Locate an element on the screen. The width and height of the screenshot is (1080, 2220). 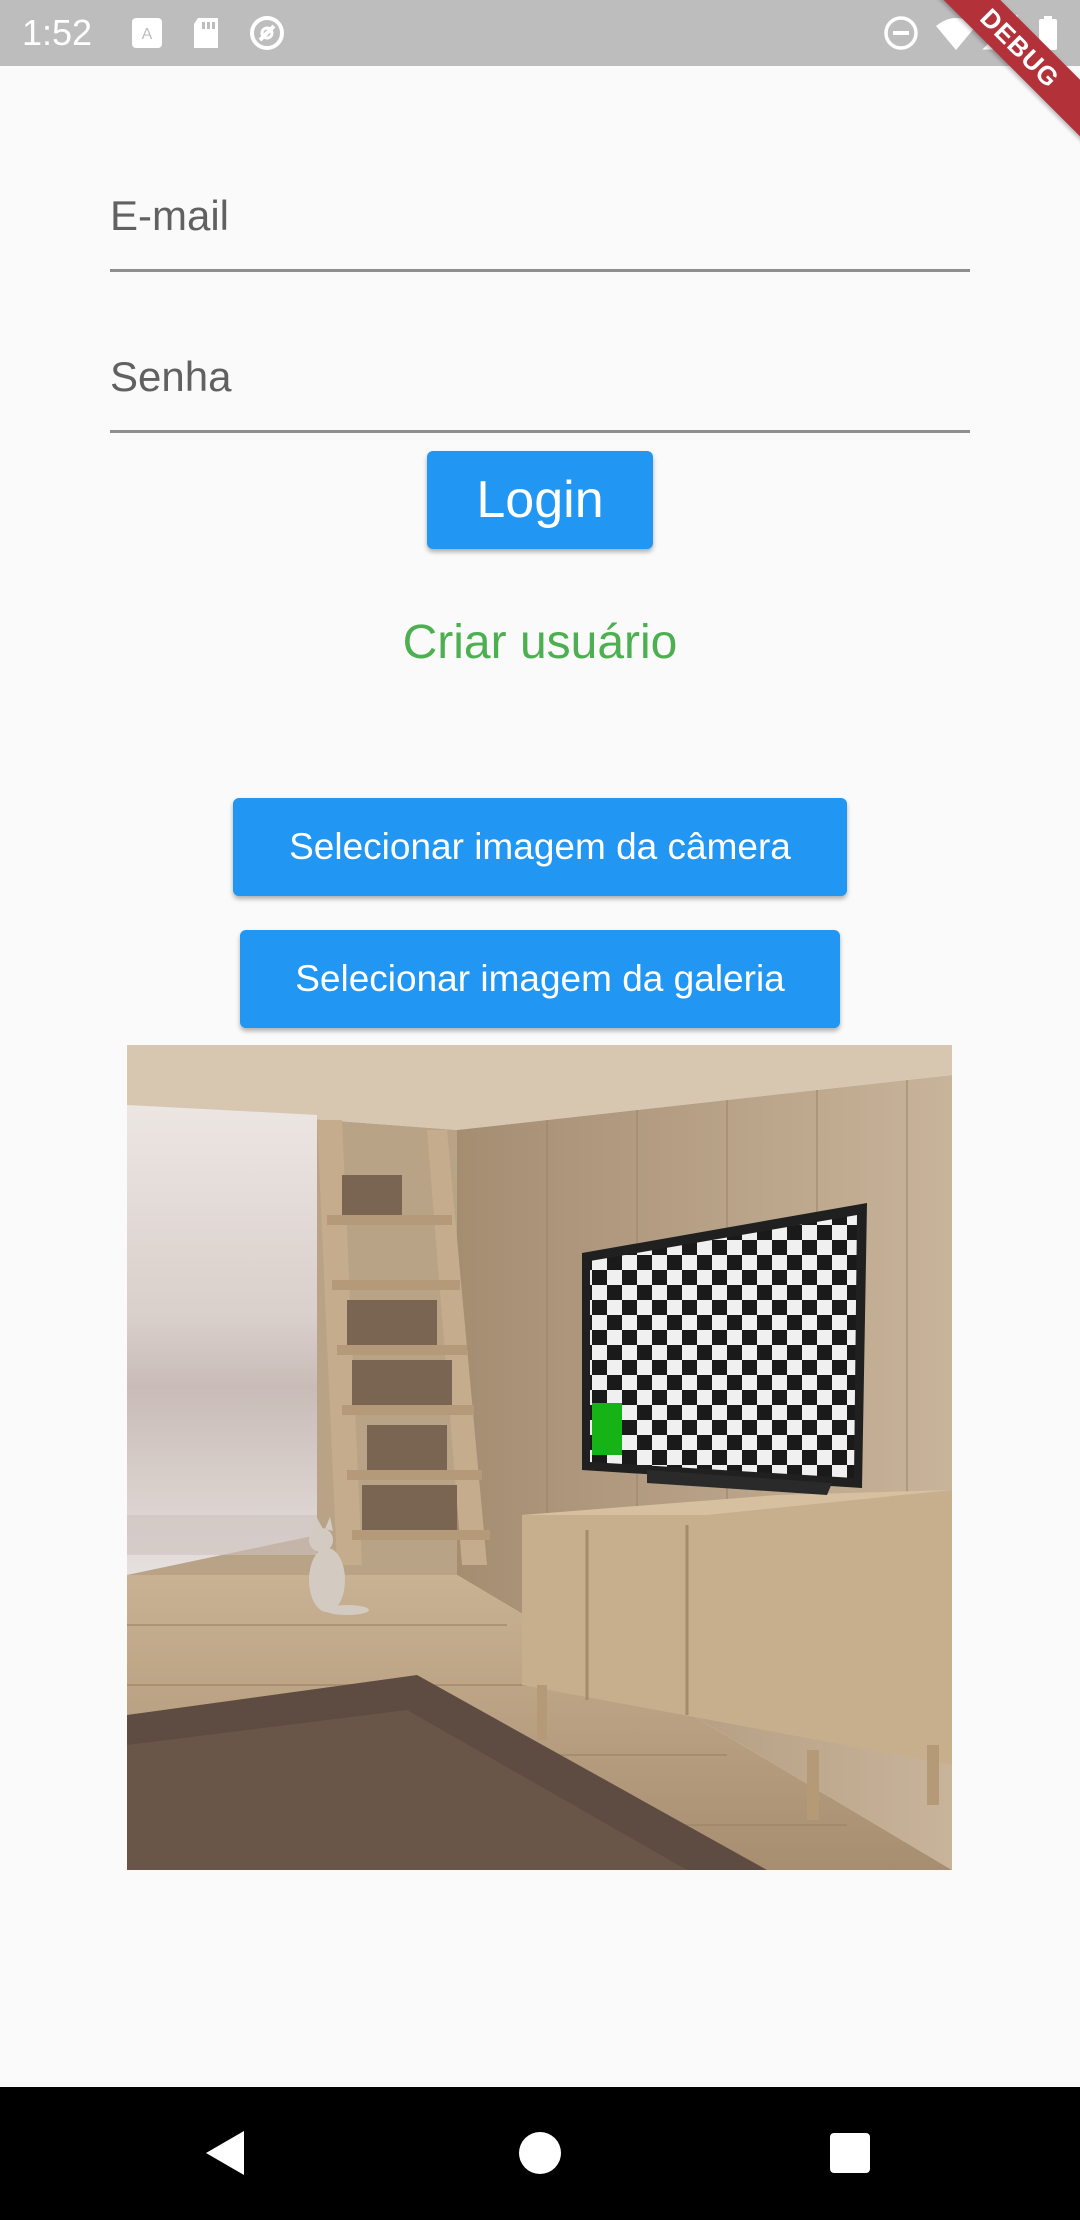
email-input is located at coordinates (540, 220).